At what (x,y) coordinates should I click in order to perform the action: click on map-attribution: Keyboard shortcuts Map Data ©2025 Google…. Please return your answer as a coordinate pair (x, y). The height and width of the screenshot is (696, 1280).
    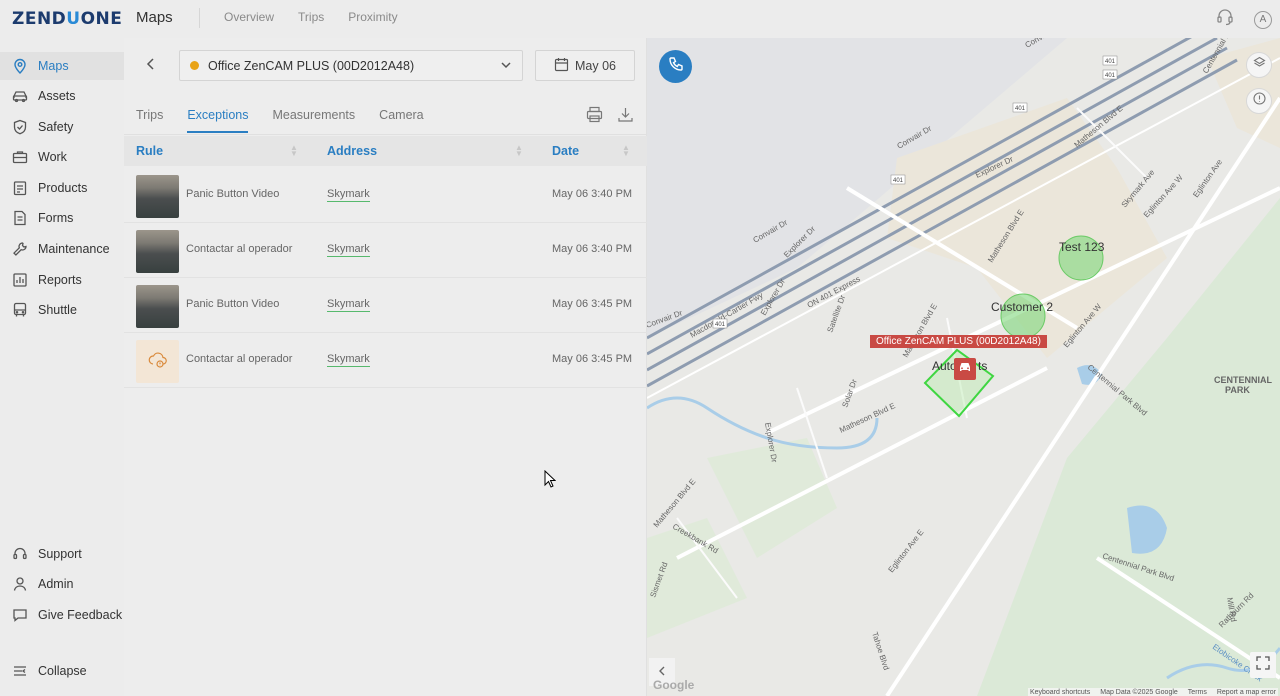
    Looking at the image, I should click on (1152, 692).